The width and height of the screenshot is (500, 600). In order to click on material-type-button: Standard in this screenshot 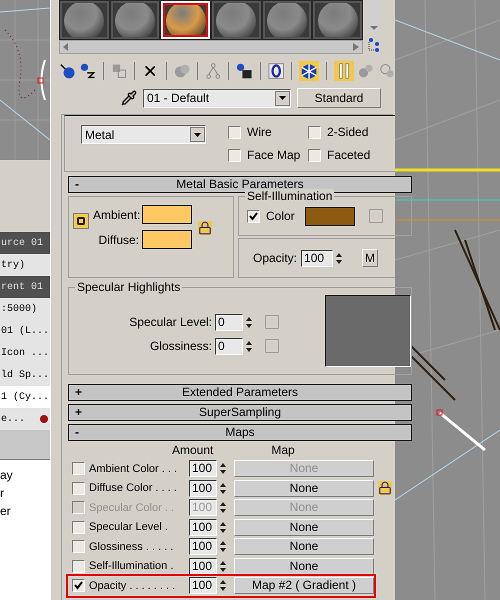, I will do `click(339, 98)`.